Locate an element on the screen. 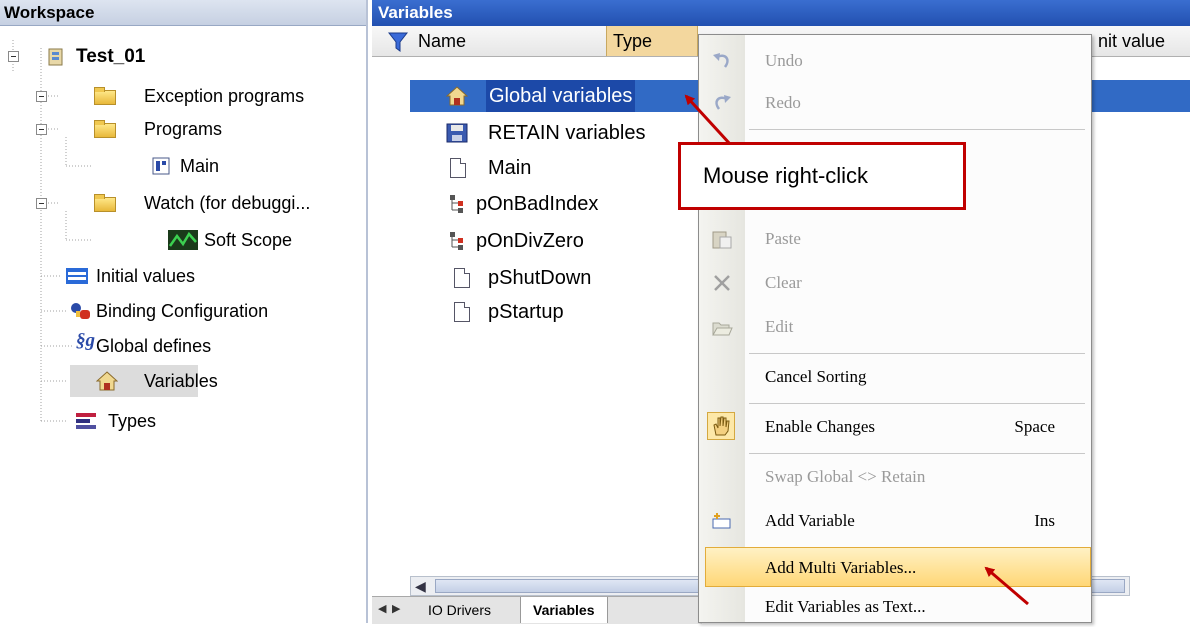  var-row-label: Main is located at coordinates (510, 168).